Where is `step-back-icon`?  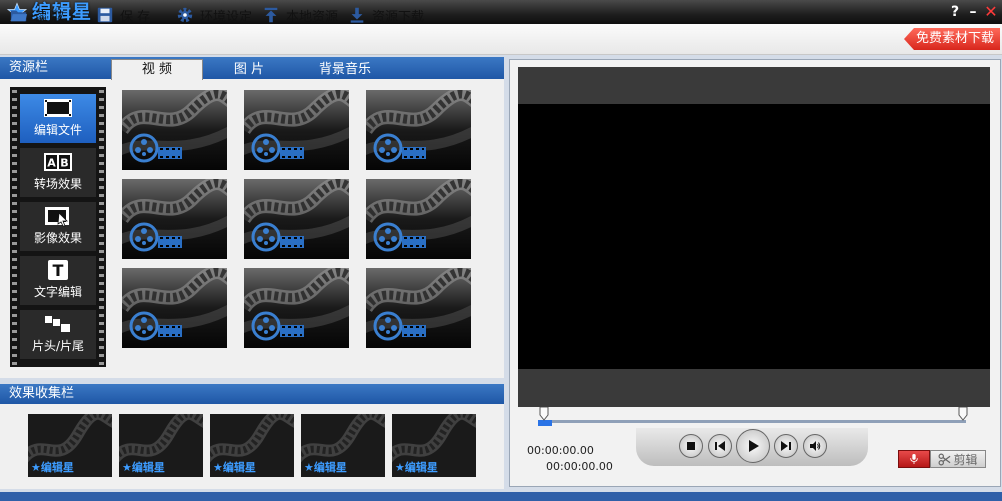
step-back-icon is located at coordinates (720, 446).